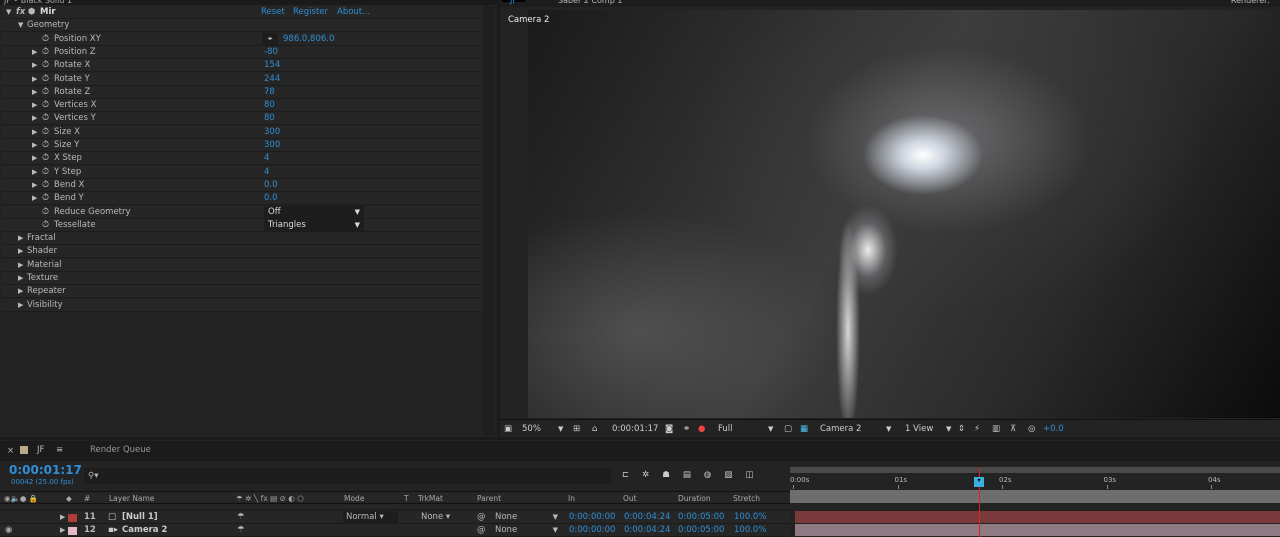 The height and width of the screenshot is (537, 1280). Describe the element at coordinates (242, 26) in the screenshot. I see `group-geometry: ▼ Geometry` at that location.